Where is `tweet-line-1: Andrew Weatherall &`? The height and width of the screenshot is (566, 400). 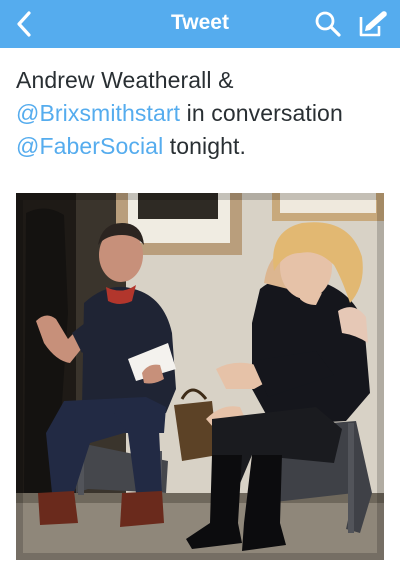
tweet-line-1: Andrew Weatherall & is located at coordinates (202, 80).